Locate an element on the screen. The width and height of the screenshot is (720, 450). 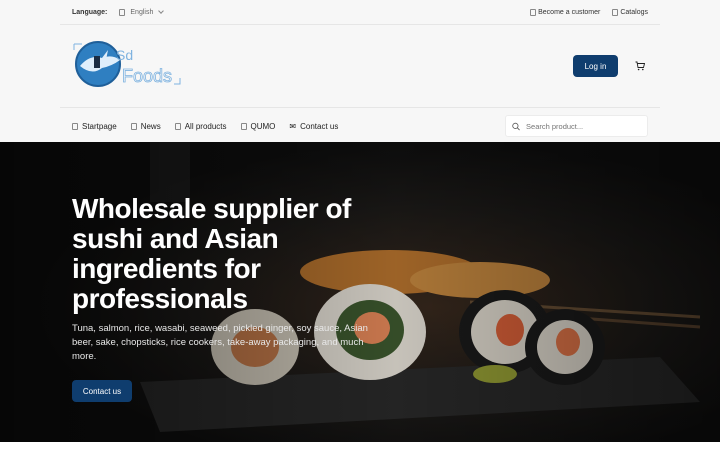
login-button: Log in is located at coordinates (595, 66).